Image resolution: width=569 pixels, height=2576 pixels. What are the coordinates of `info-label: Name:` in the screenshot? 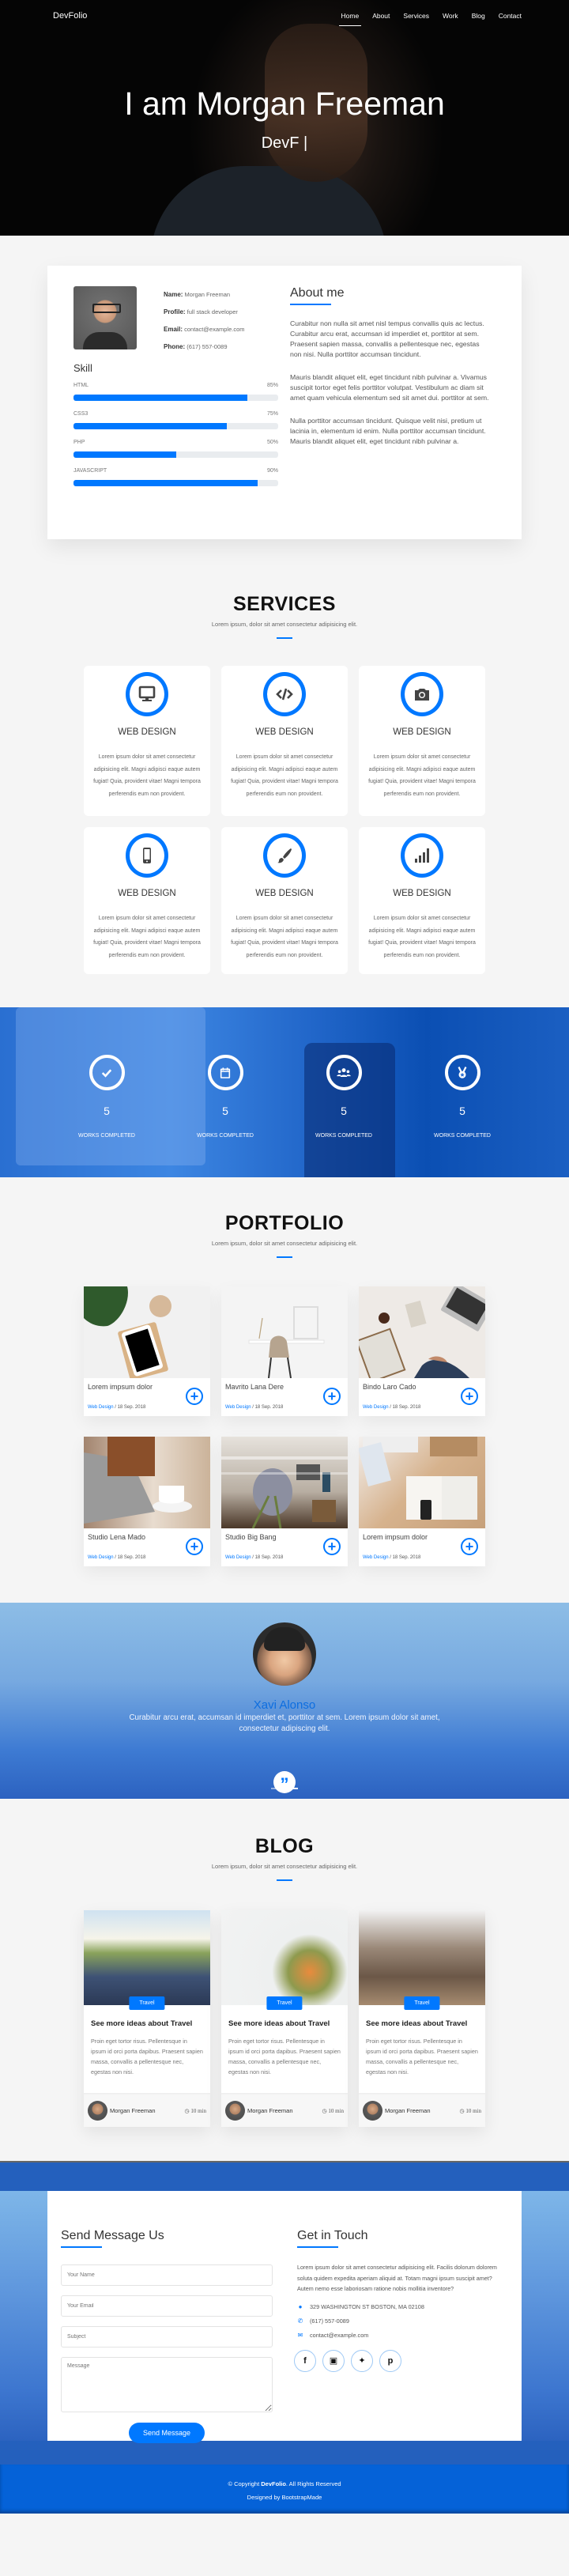 It's located at (173, 294).